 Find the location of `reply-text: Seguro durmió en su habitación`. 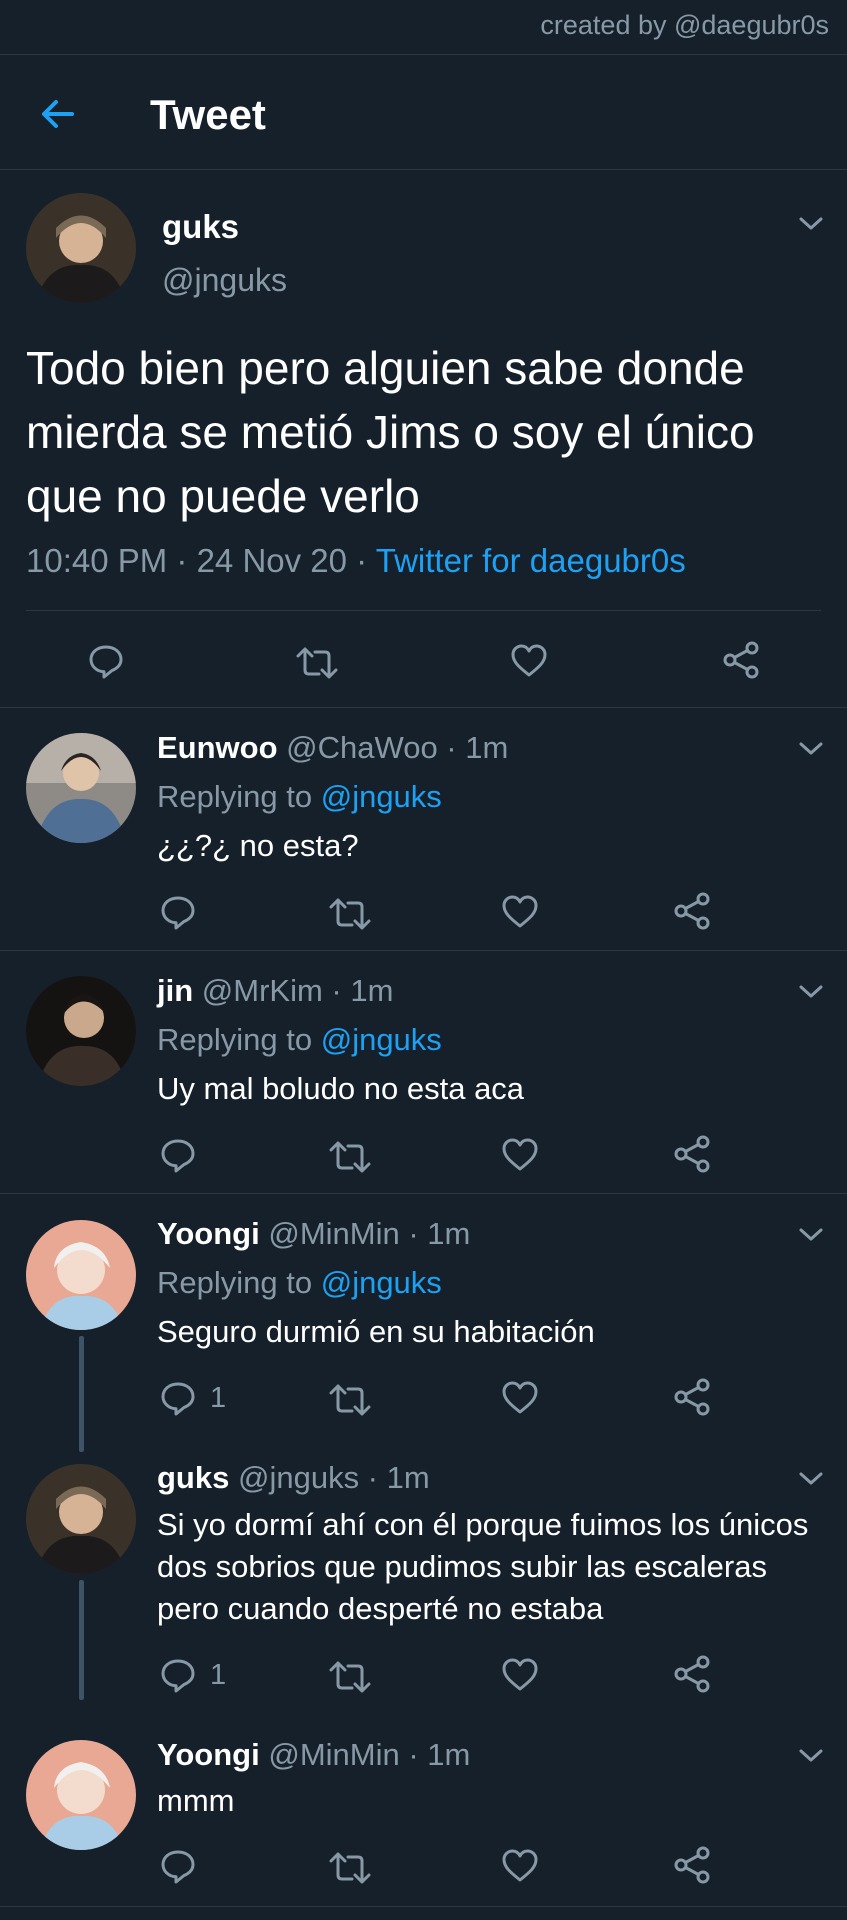

reply-text: Seguro durmió en su habitación is located at coordinates (376, 1331).